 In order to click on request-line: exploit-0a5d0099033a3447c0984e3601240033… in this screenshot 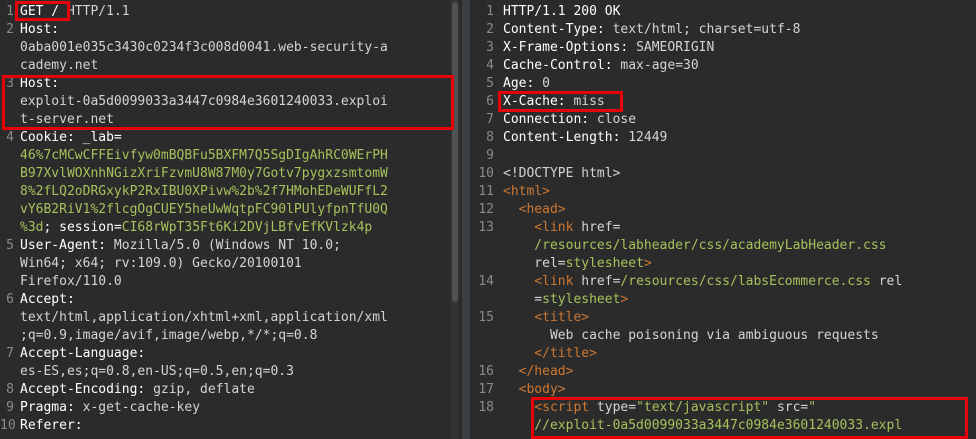, I will do `click(231, 102)`.